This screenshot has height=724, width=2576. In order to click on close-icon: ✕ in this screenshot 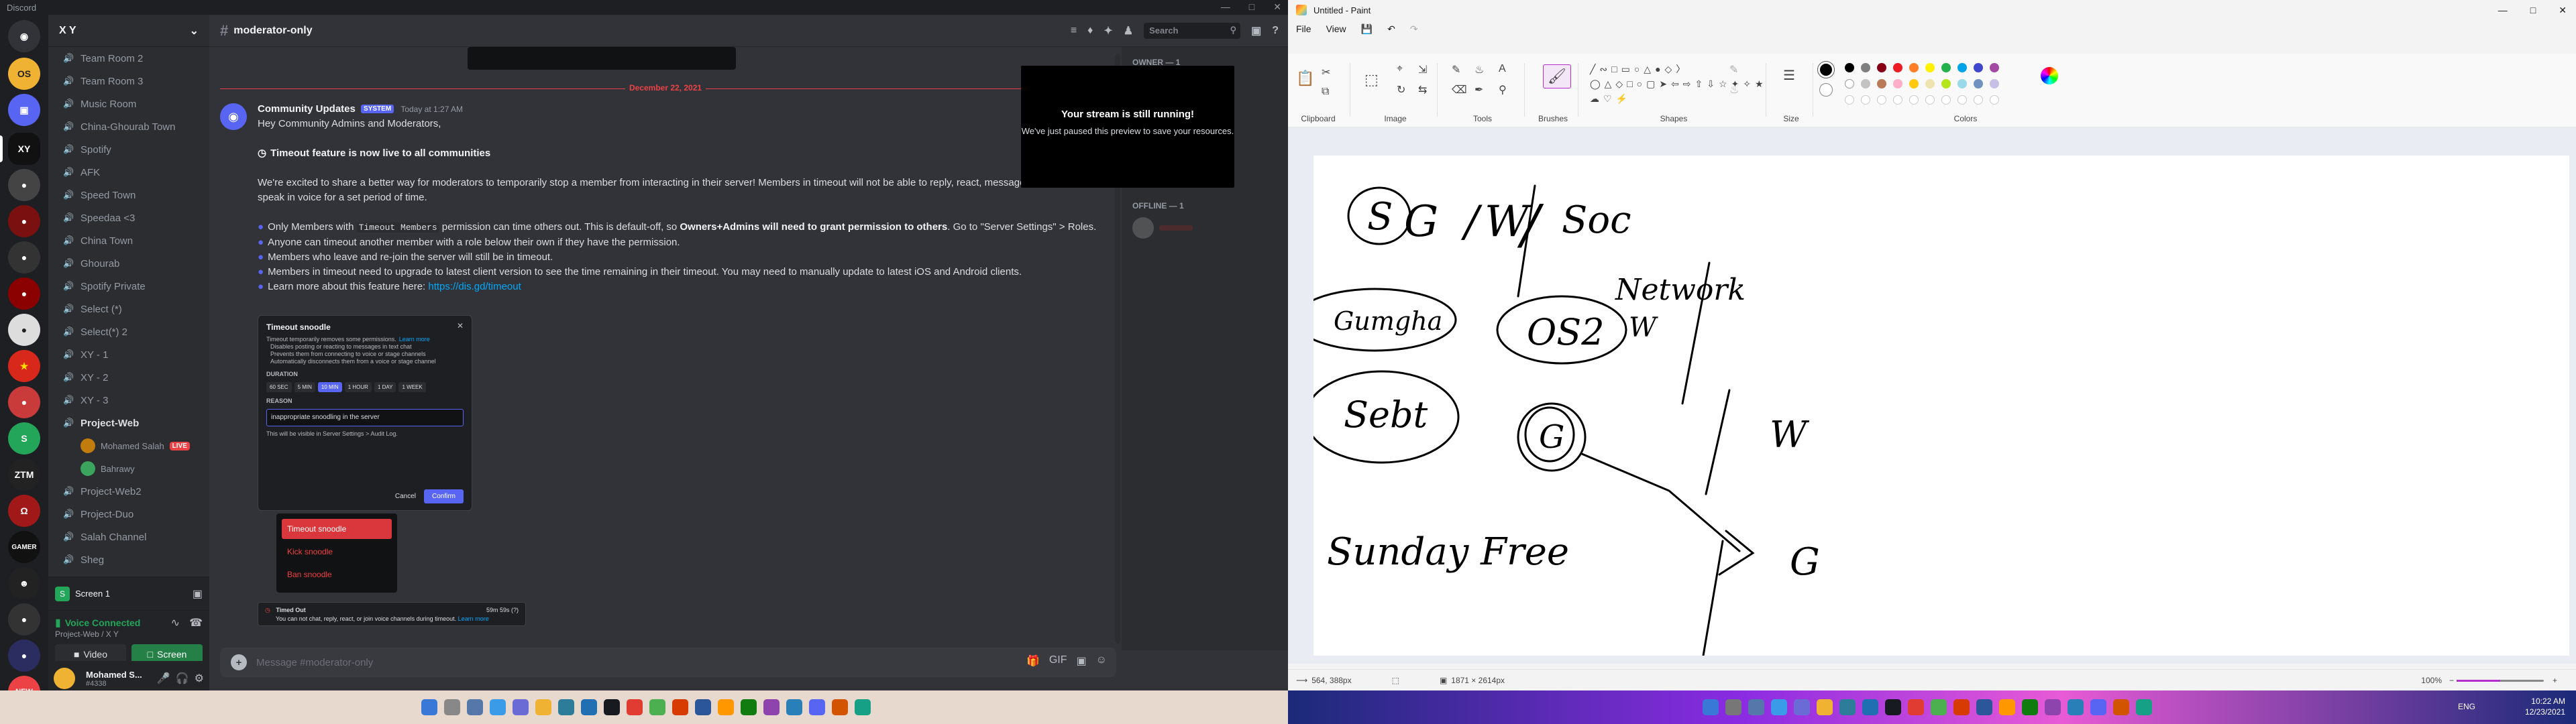, I will do `click(2563, 10)`.